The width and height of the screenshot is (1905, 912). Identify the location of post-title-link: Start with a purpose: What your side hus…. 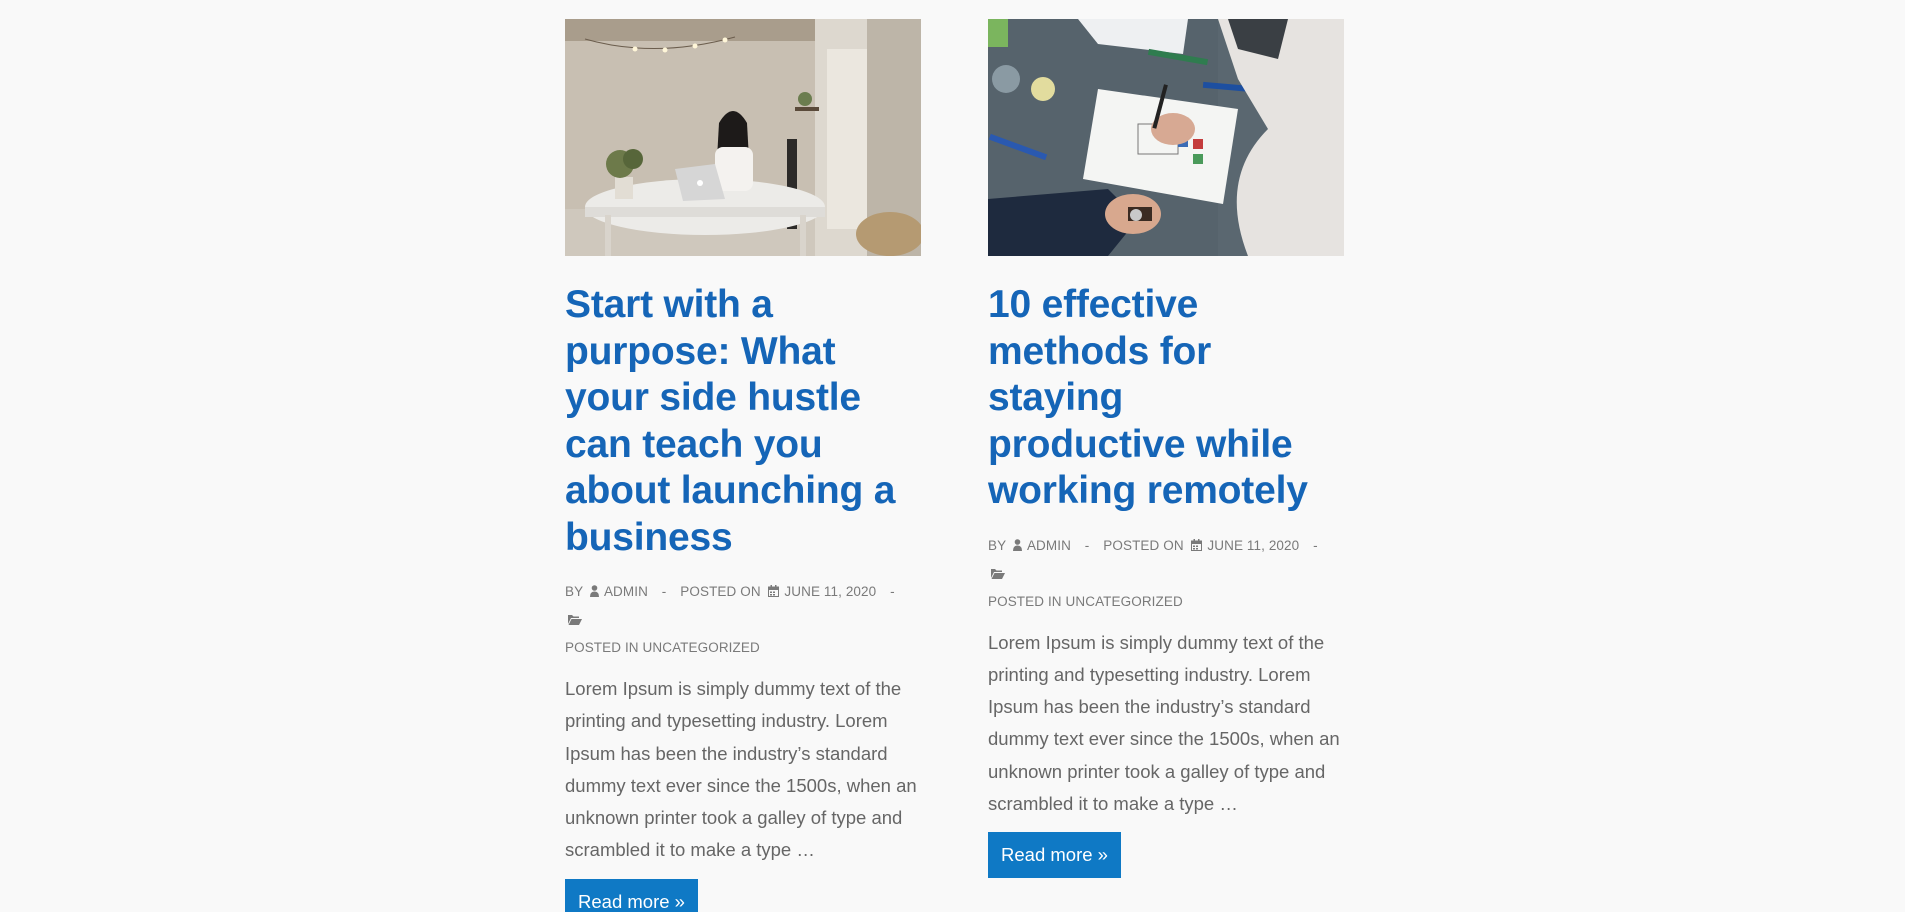
(743, 421).